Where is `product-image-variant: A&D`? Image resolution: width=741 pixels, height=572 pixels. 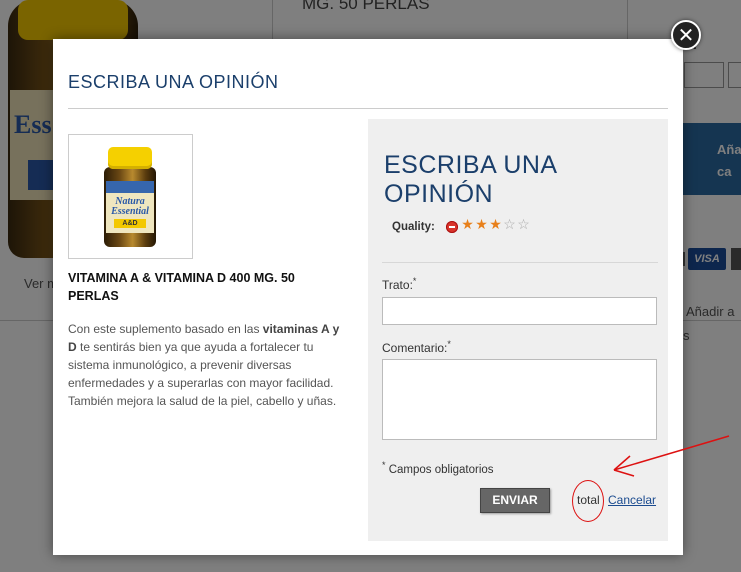
product-image-variant: A&D is located at coordinates (130, 223).